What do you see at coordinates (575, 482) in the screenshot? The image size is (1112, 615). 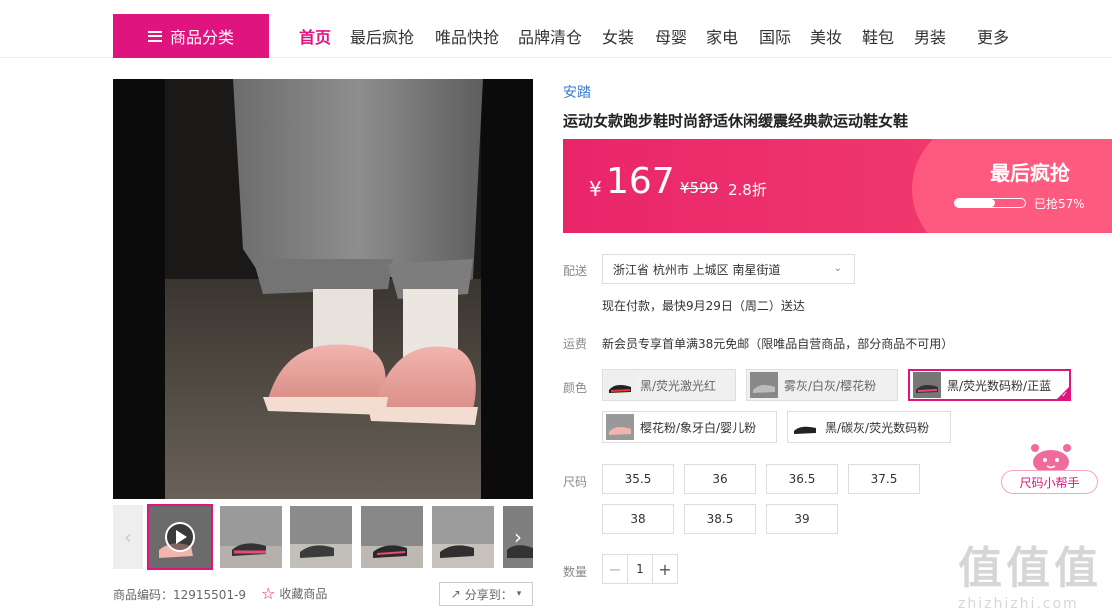 I see `size-label: 尺码` at bounding box center [575, 482].